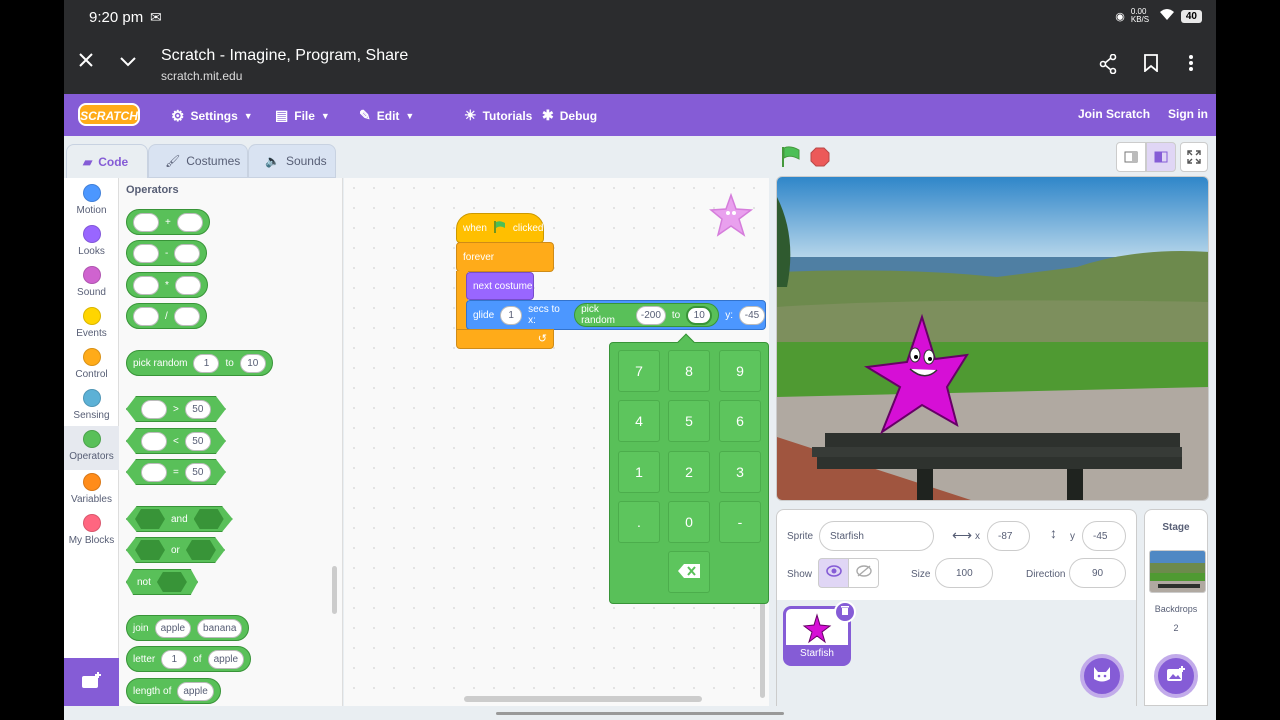 This screenshot has height=720, width=1280. What do you see at coordinates (639, 371) in the screenshot?
I see `key-7: 7` at bounding box center [639, 371].